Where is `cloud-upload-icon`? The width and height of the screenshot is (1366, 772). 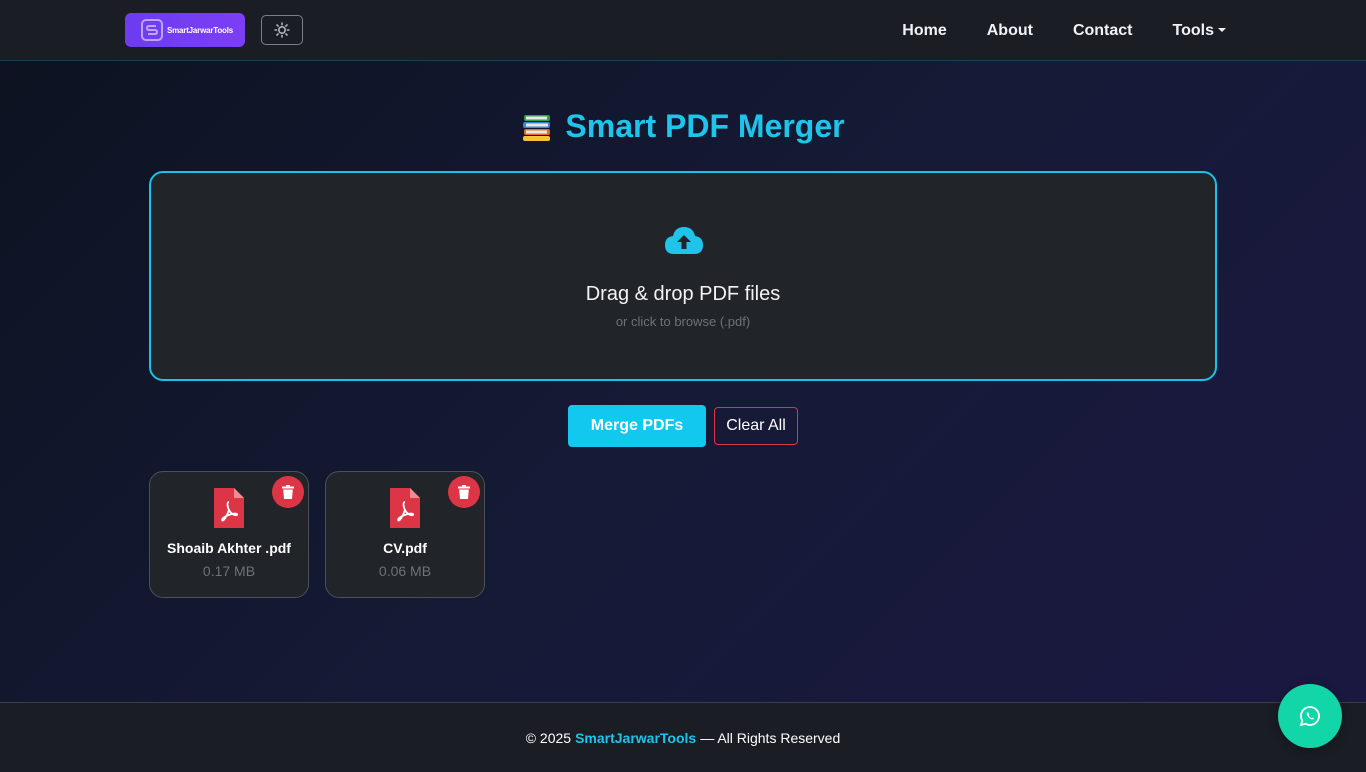 cloud-upload-icon is located at coordinates (684, 240).